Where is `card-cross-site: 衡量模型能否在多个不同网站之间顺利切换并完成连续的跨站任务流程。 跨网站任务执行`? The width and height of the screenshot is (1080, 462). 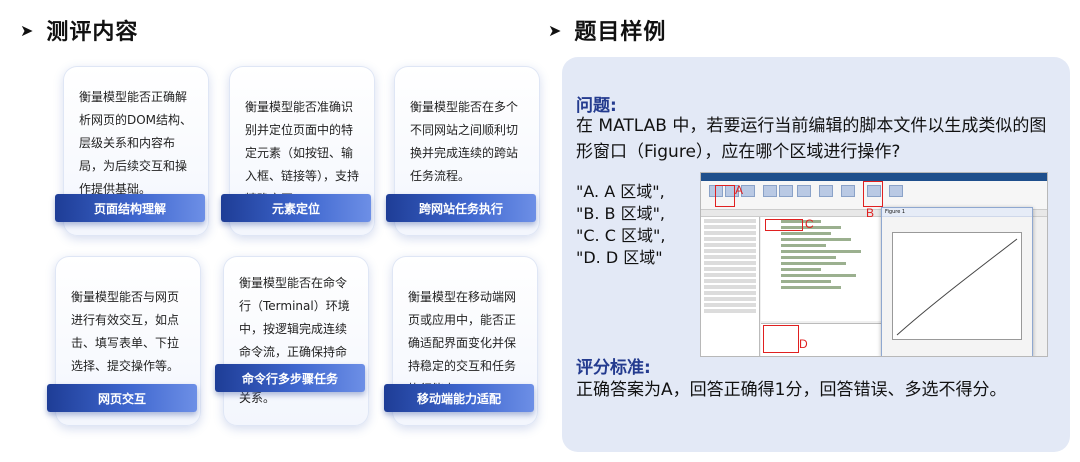 card-cross-site: 衡量模型能否在多个不同网站之间顺利切换并完成连续的跨站任务流程。 跨网站任务执行 is located at coordinates (463, 151).